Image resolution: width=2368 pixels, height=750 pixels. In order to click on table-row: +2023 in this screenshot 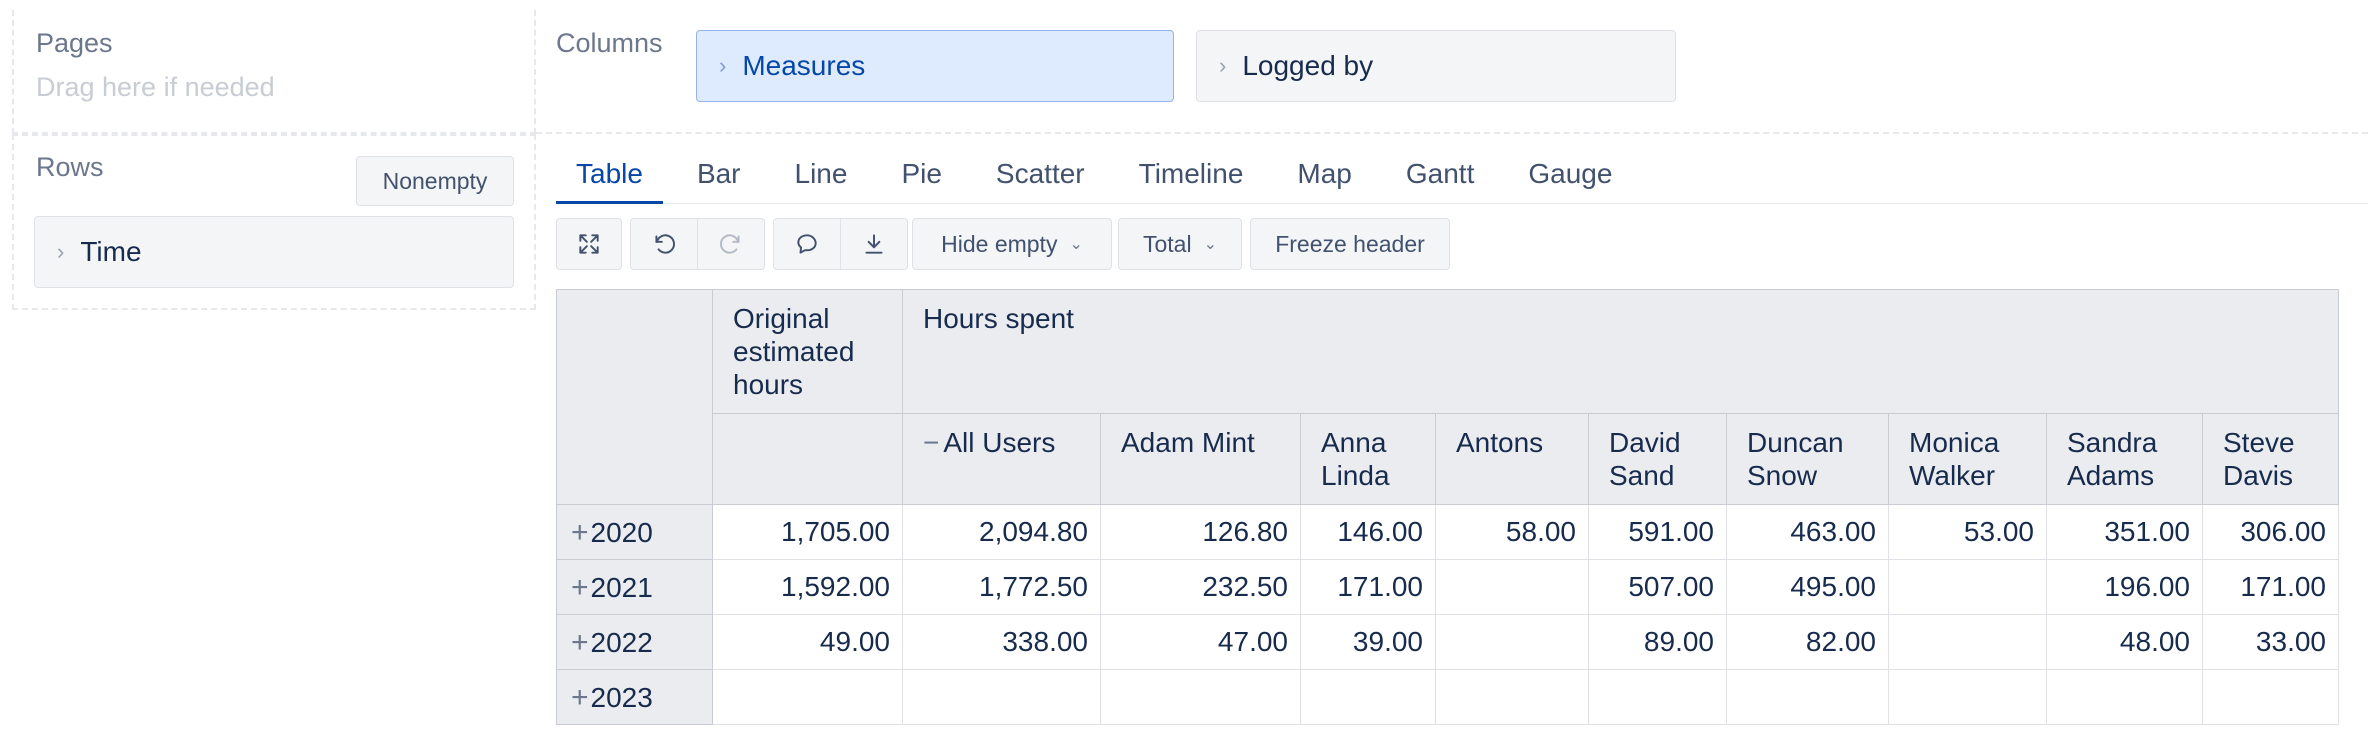, I will do `click(1447, 697)`.